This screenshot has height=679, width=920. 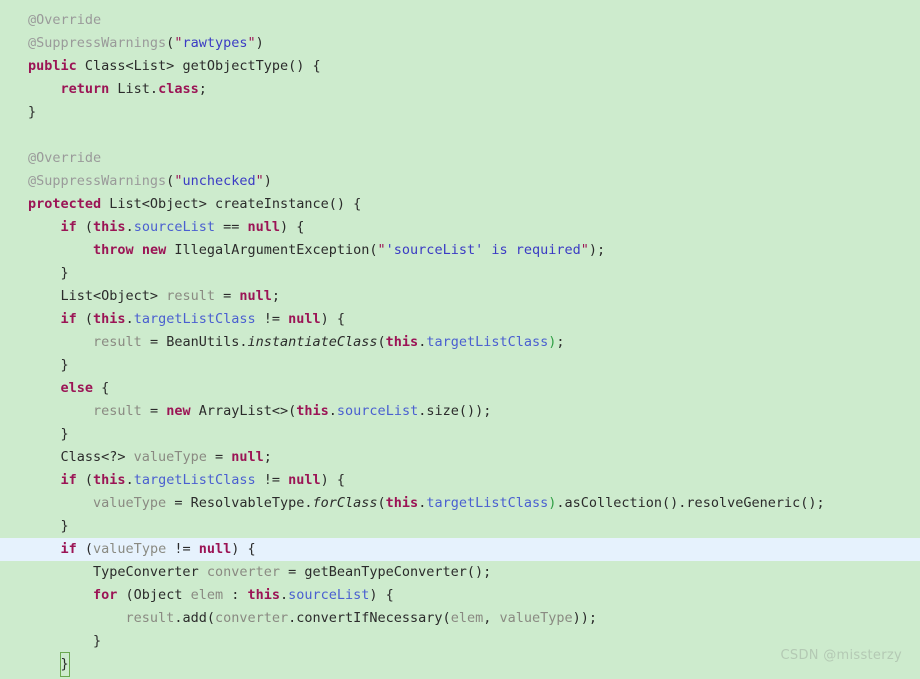 What do you see at coordinates (369, 618) in the screenshot?
I see `code-text: .convertIfNecessary(` at bounding box center [369, 618].